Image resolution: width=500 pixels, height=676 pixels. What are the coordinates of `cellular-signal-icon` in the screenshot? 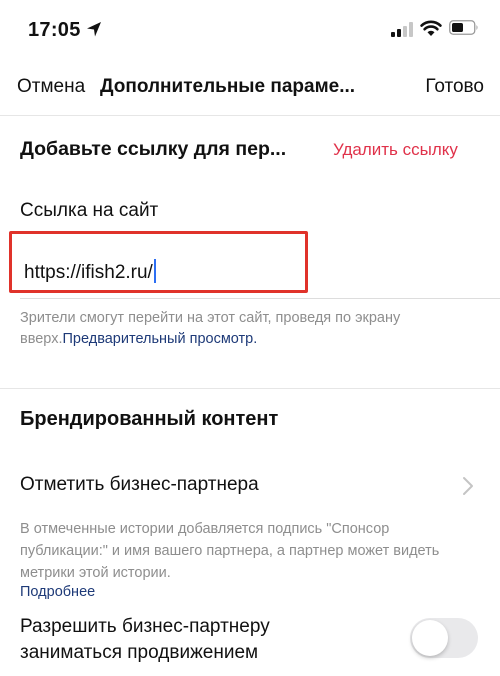 It's located at (402, 29).